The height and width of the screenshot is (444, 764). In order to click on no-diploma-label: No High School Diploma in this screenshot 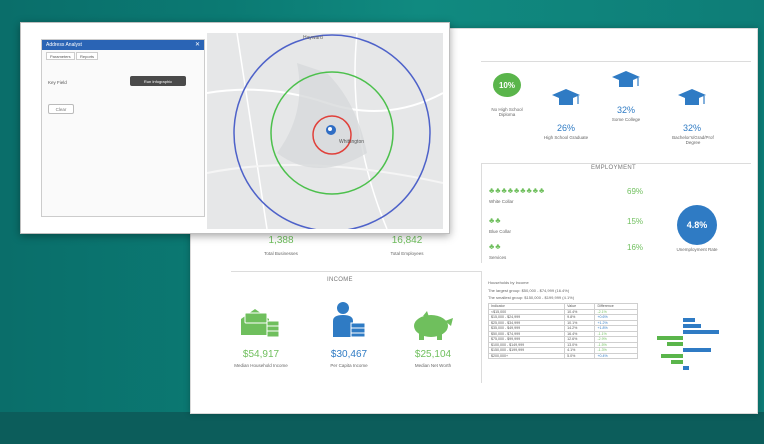, I will do `click(507, 112)`.